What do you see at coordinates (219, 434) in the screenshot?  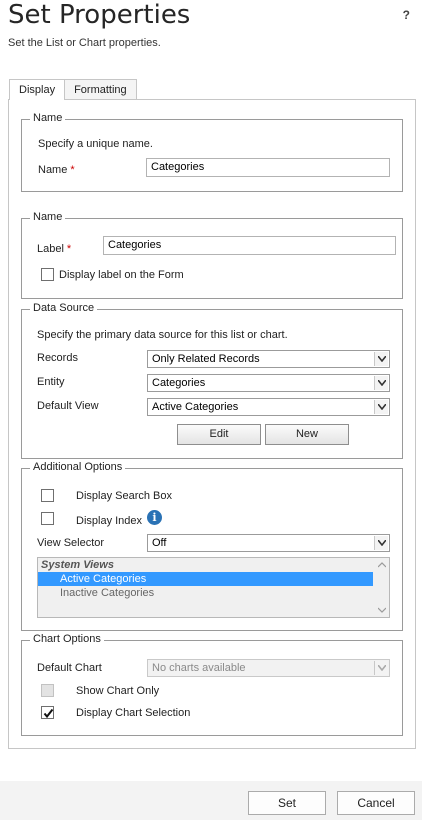 I see `edit-button: Edit` at bounding box center [219, 434].